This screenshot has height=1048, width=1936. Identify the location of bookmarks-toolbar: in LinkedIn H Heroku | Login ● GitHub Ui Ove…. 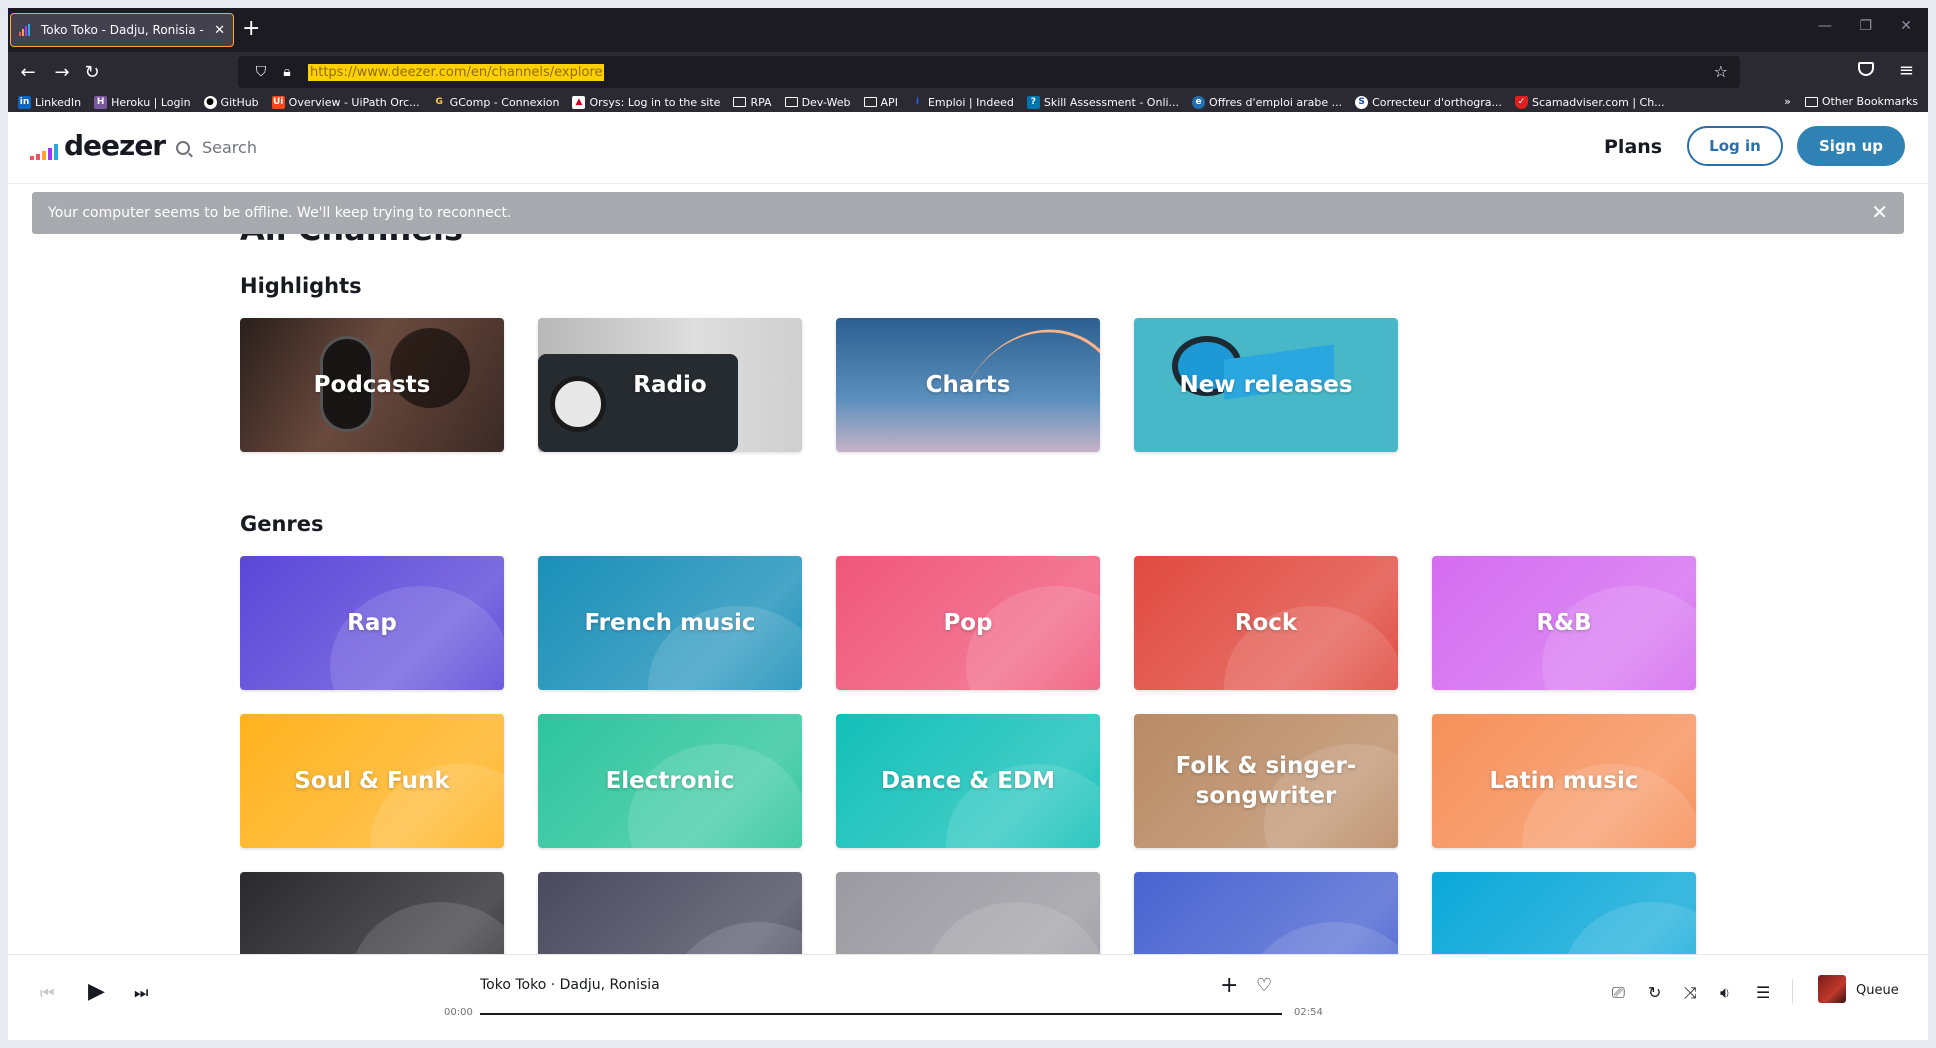
(968, 102).